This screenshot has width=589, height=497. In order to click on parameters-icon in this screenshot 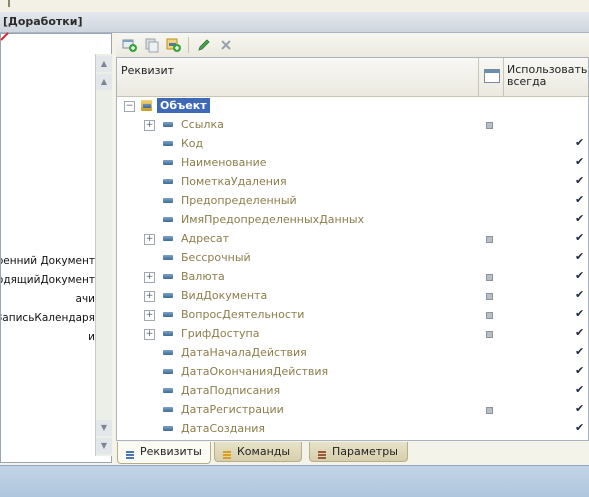, I will do `click(322, 453)`.